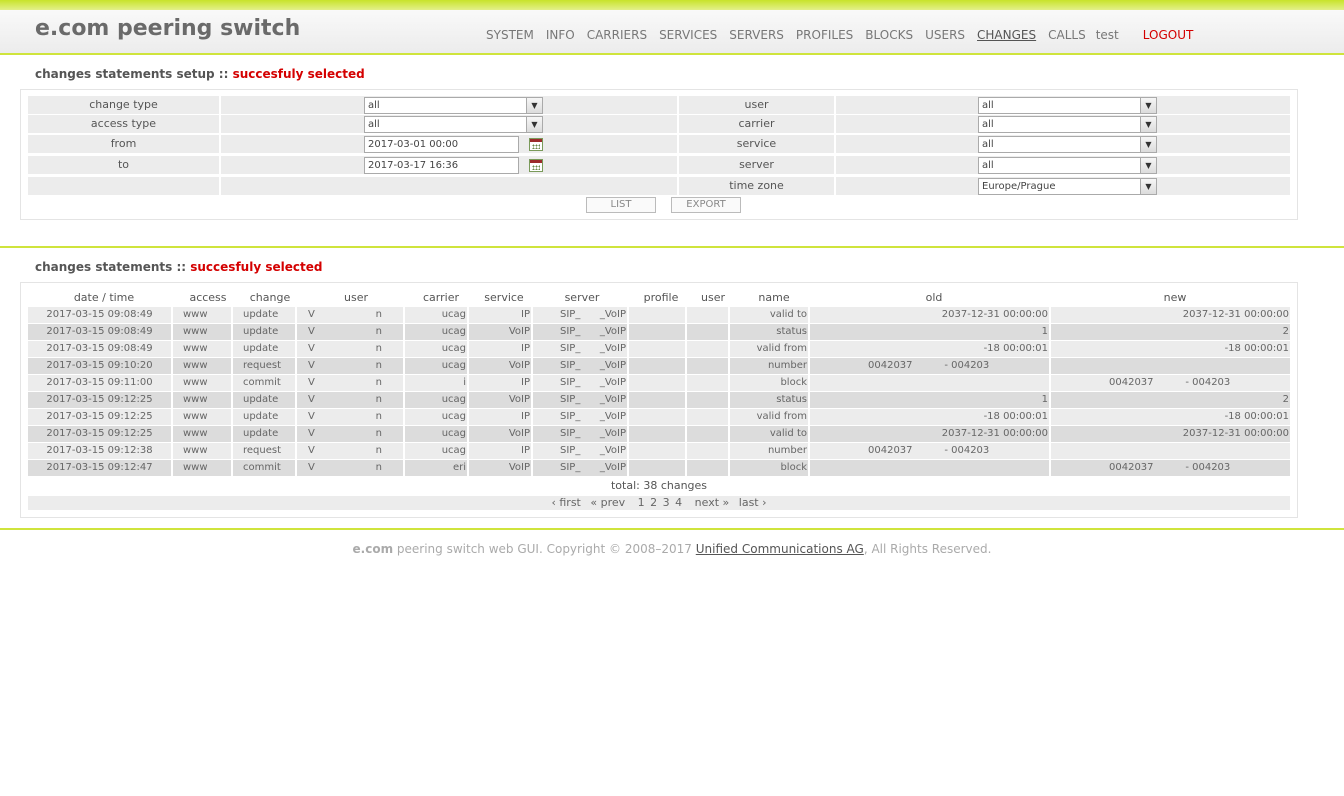 The image size is (1344, 796). Describe the element at coordinates (565, 502) in the screenshot. I see `pager-first: ‹ first` at that location.